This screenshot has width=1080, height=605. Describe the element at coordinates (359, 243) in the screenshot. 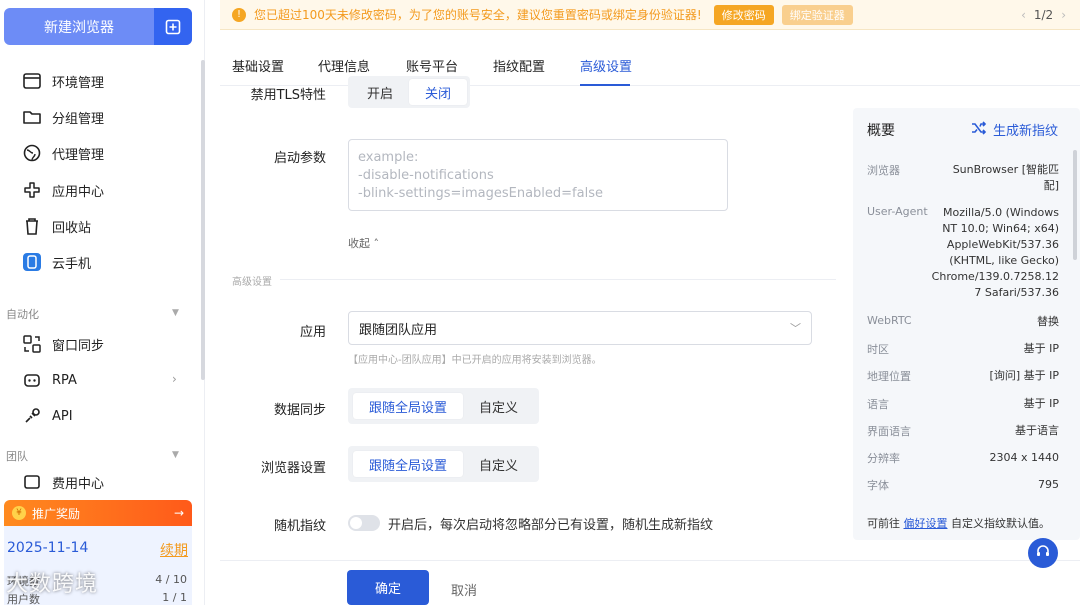

I see `collapse-label: 收起` at that location.